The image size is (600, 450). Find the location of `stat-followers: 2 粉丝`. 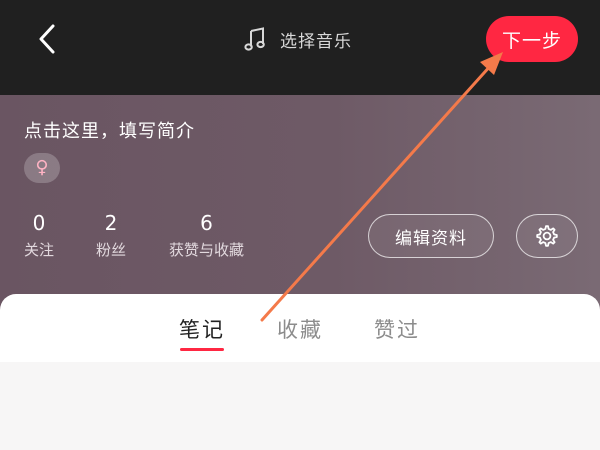

stat-followers: 2 粉丝 is located at coordinates (111, 236).